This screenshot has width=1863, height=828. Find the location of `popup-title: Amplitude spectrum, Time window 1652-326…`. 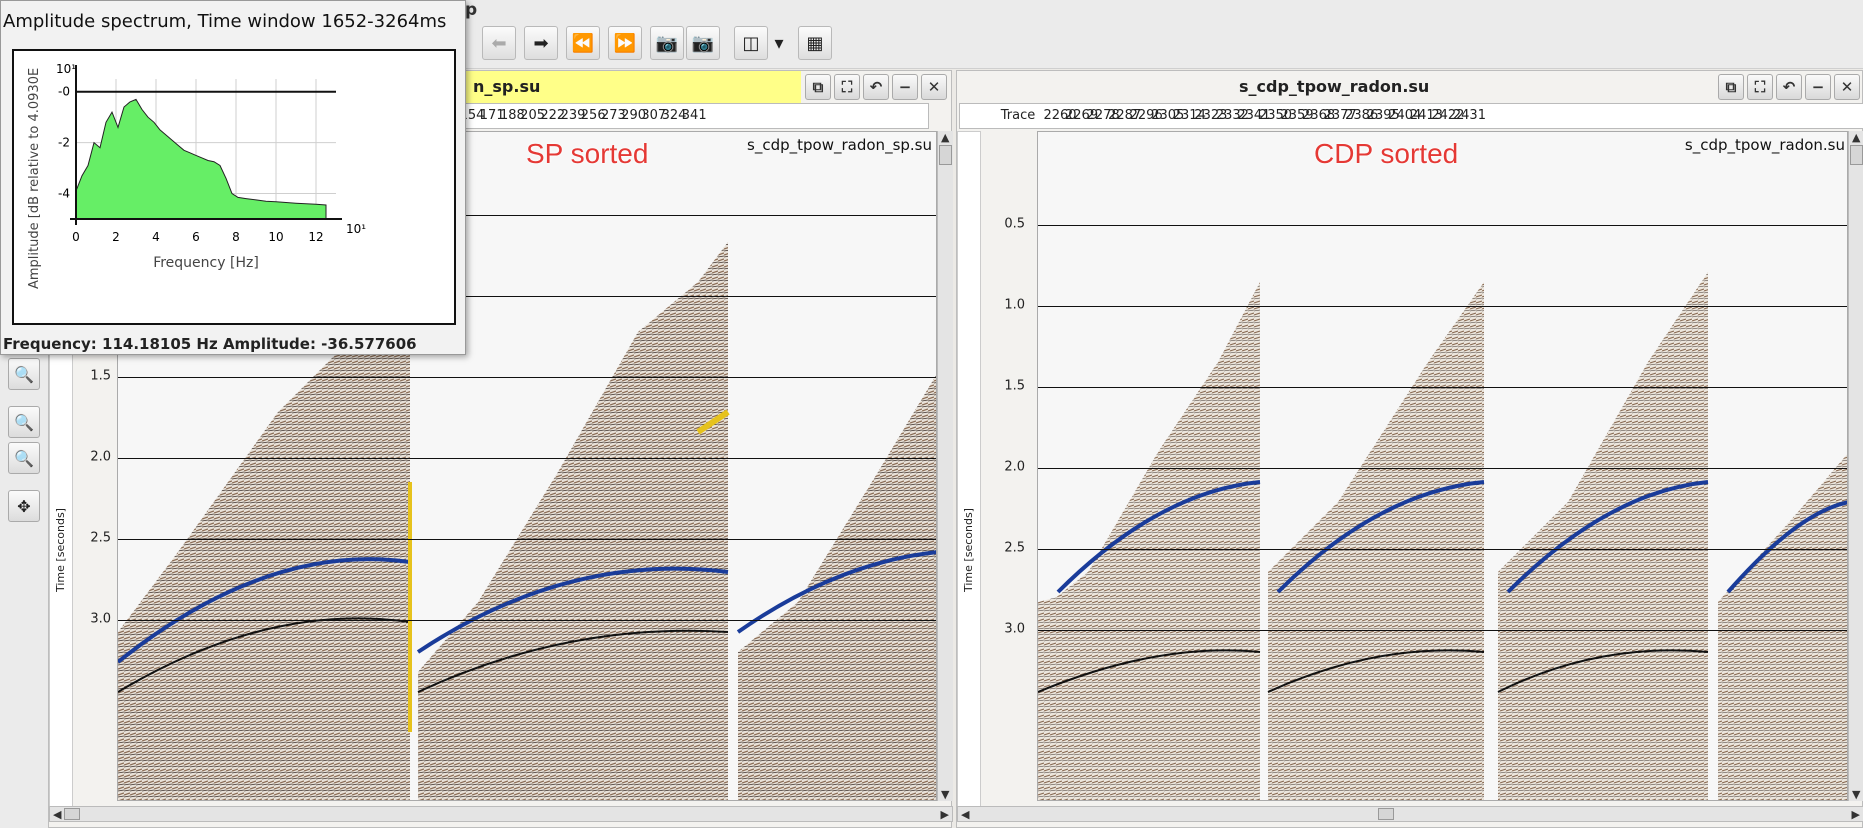

popup-title: Amplitude spectrum, Time window 1652-326… is located at coordinates (225, 21).